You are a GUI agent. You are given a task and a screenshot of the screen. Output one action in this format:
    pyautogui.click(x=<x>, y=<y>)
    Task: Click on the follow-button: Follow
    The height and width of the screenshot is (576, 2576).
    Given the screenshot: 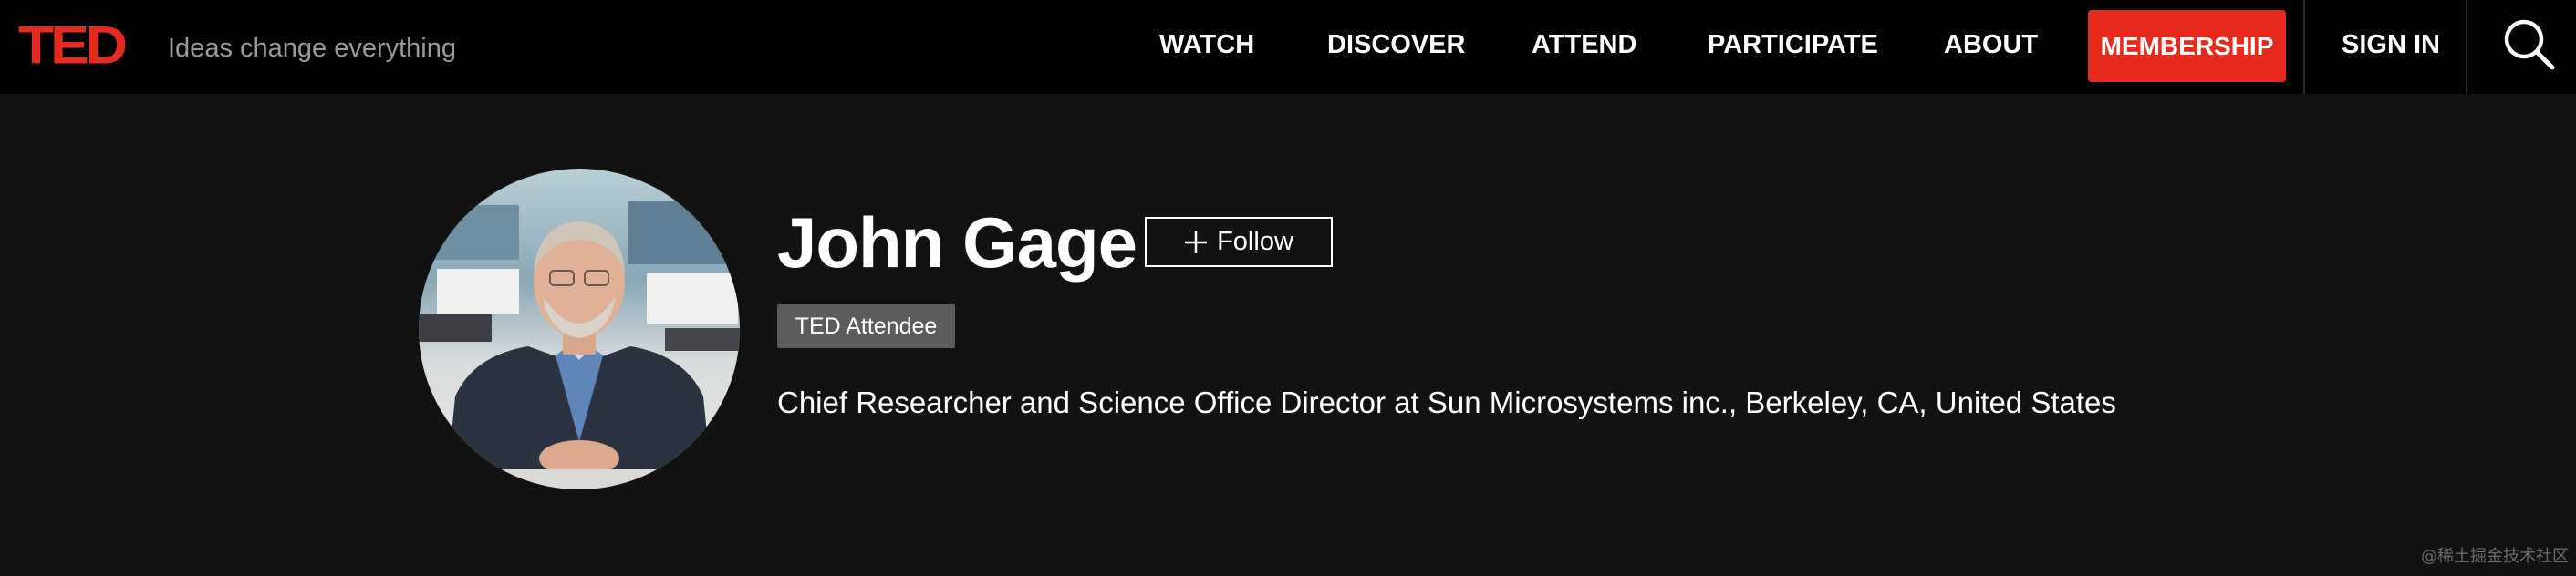 What is the action you would take?
    pyautogui.click(x=1239, y=242)
    